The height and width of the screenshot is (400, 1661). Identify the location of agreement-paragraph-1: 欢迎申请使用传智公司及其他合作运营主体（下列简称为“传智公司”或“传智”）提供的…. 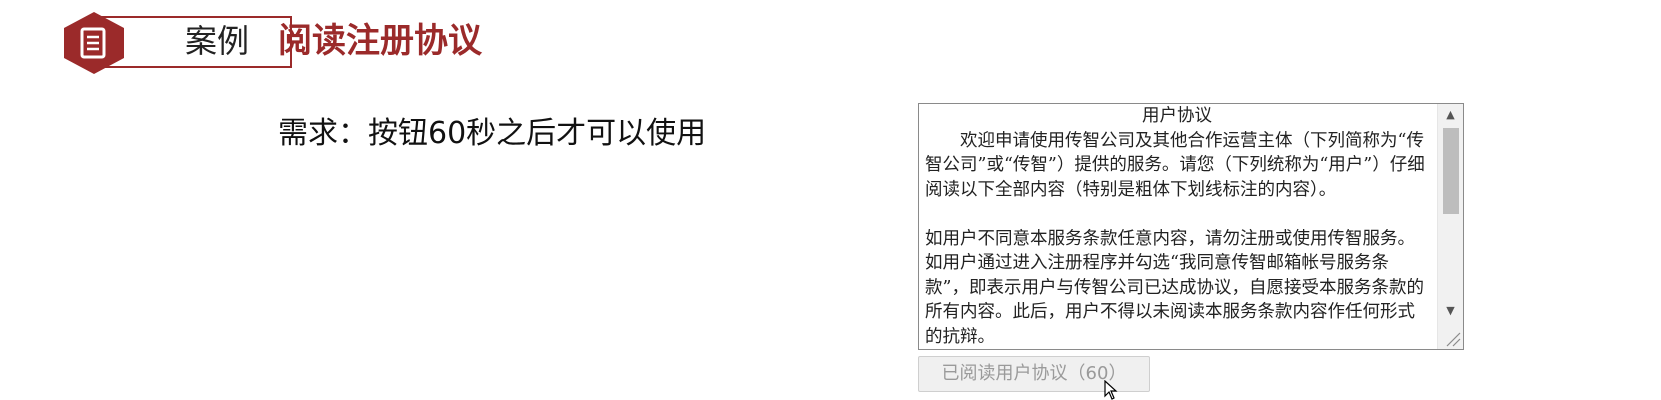
(1175, 165).